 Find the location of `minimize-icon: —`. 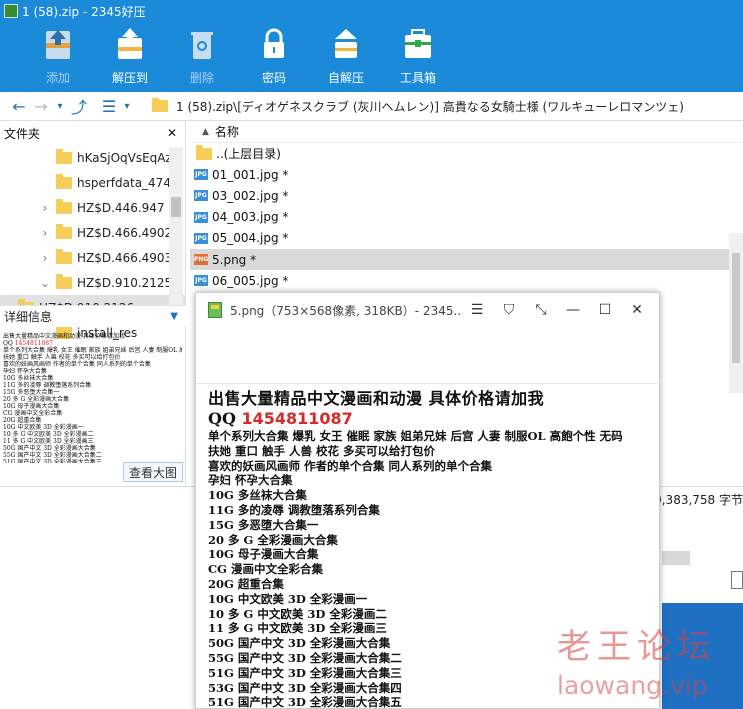

minimize-icon: — is located at coordinates (573, 310).